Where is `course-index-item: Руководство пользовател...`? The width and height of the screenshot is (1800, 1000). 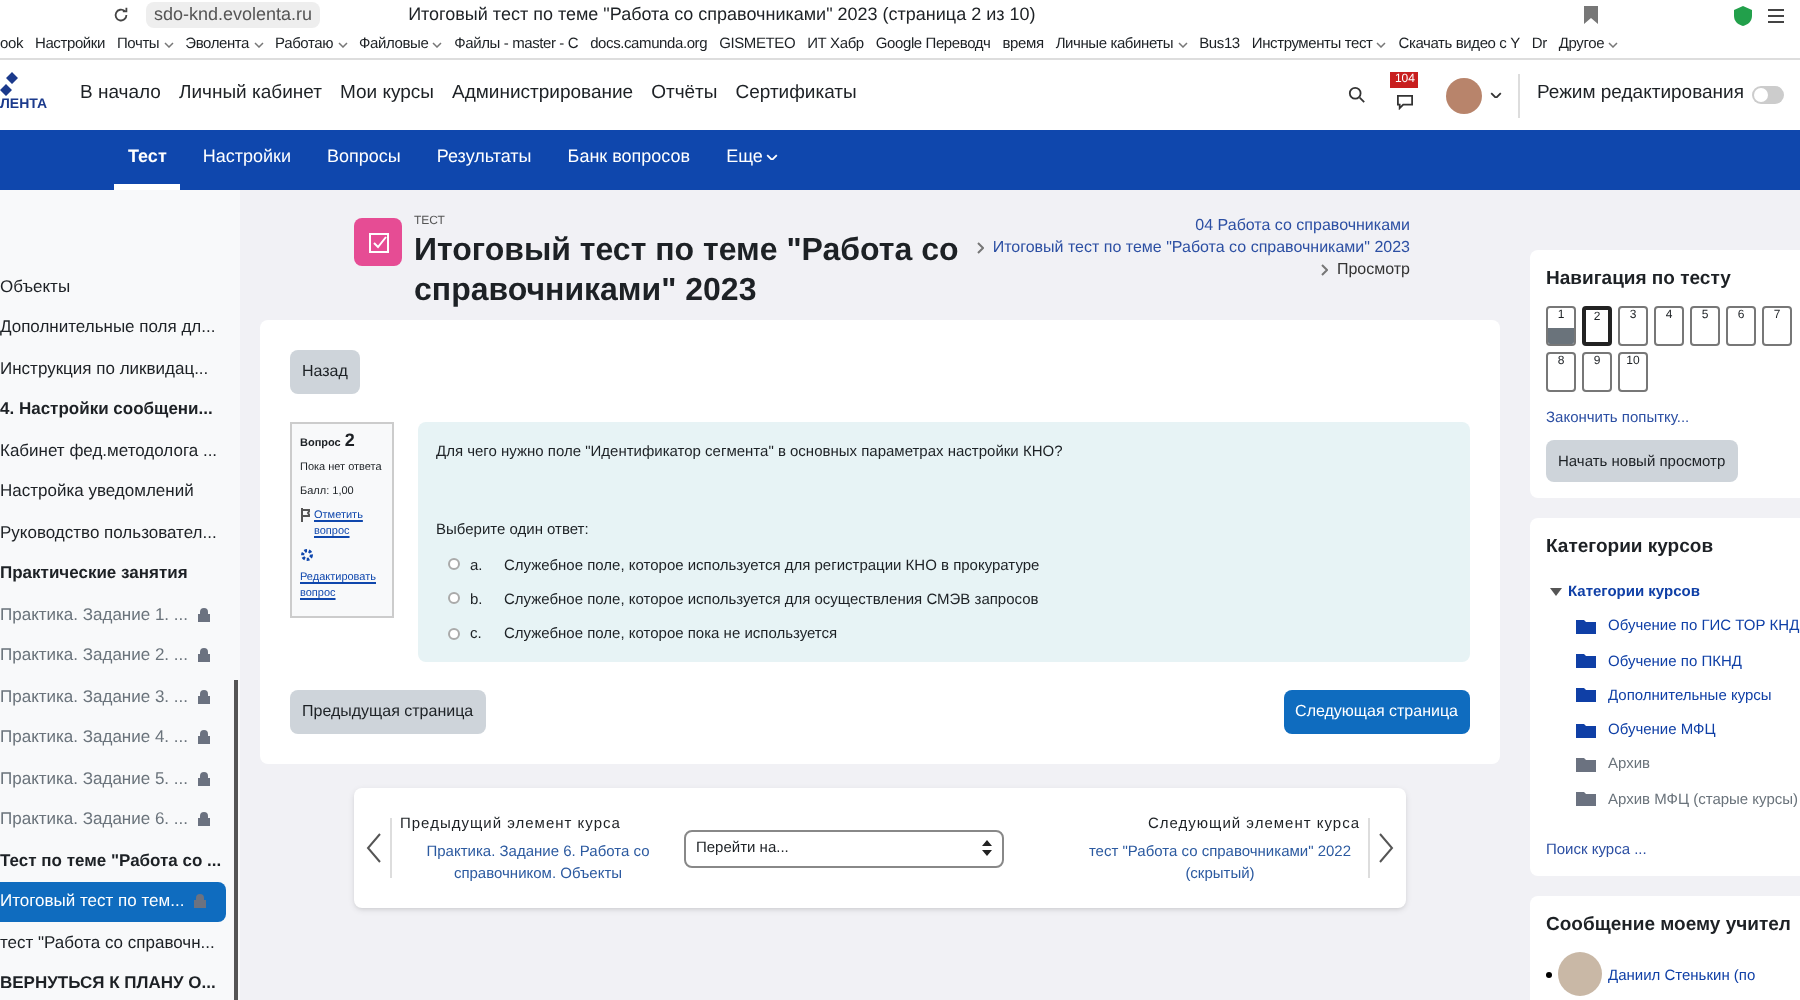
course-index-item: Руководство пользовател... is located at coordinates (113, 532).